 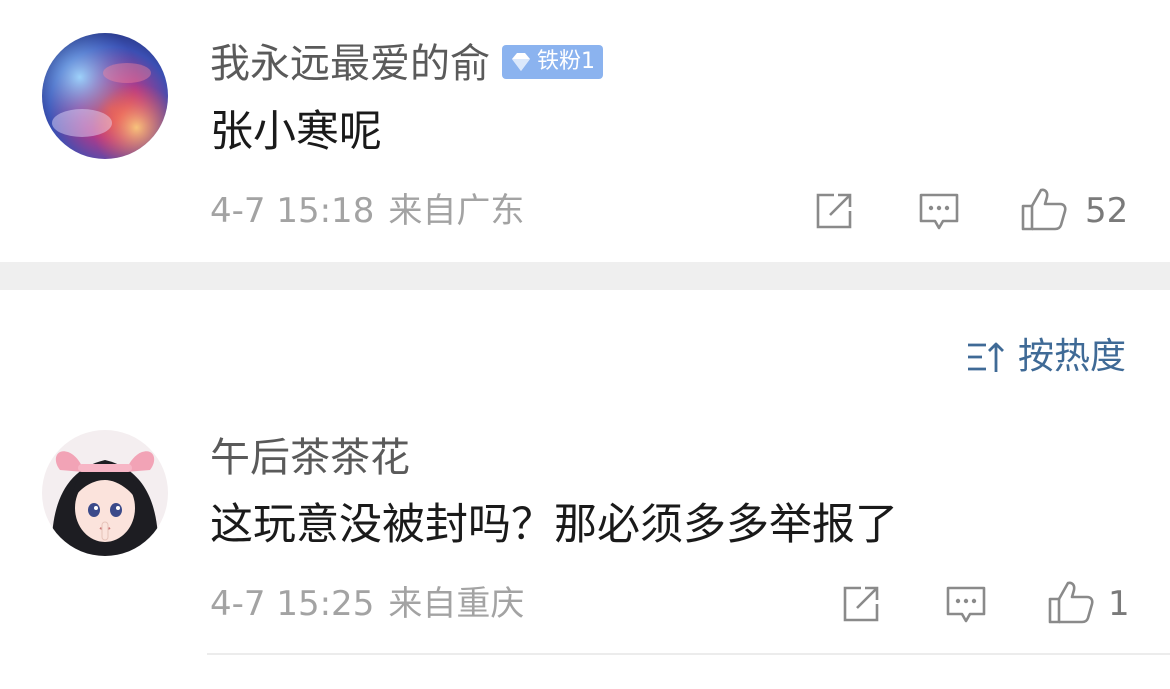 I want to click on username-text: 我永远最爱的俞, so click(x=350, y=64).